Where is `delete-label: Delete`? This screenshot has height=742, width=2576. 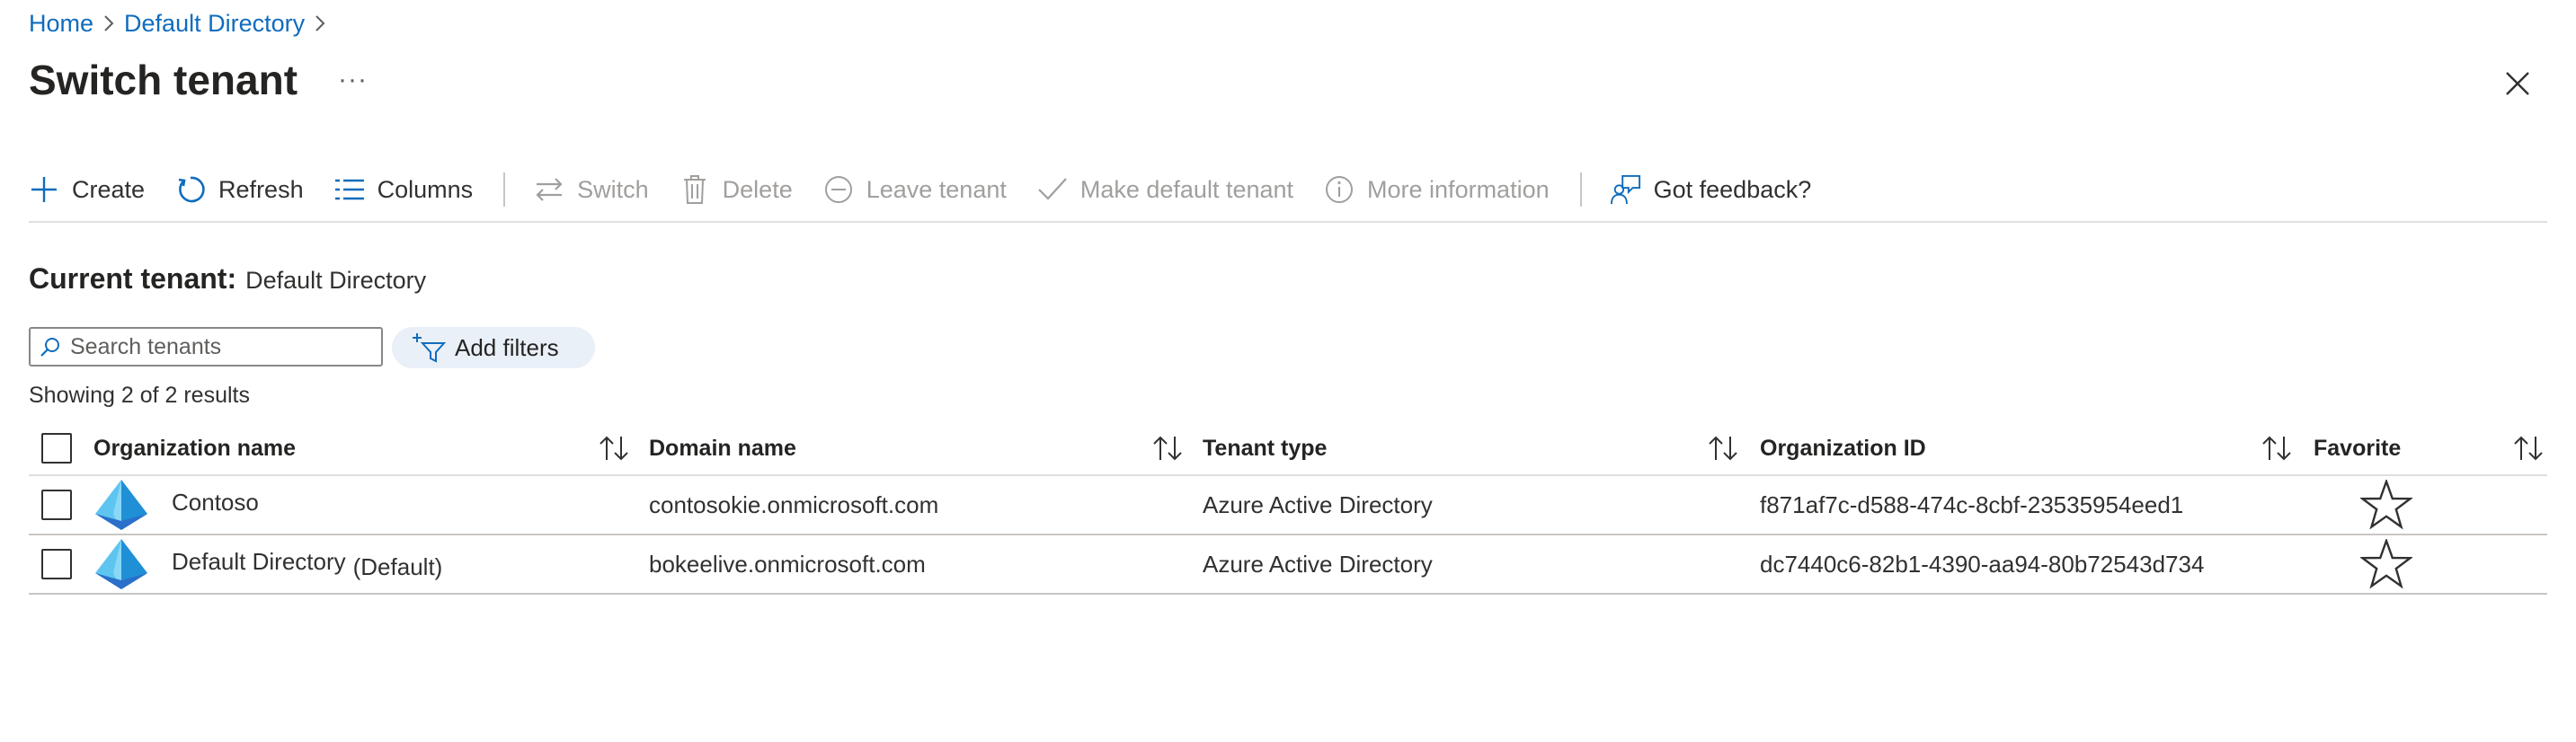 delete-label: Delete is located at coordinates (757, 189).